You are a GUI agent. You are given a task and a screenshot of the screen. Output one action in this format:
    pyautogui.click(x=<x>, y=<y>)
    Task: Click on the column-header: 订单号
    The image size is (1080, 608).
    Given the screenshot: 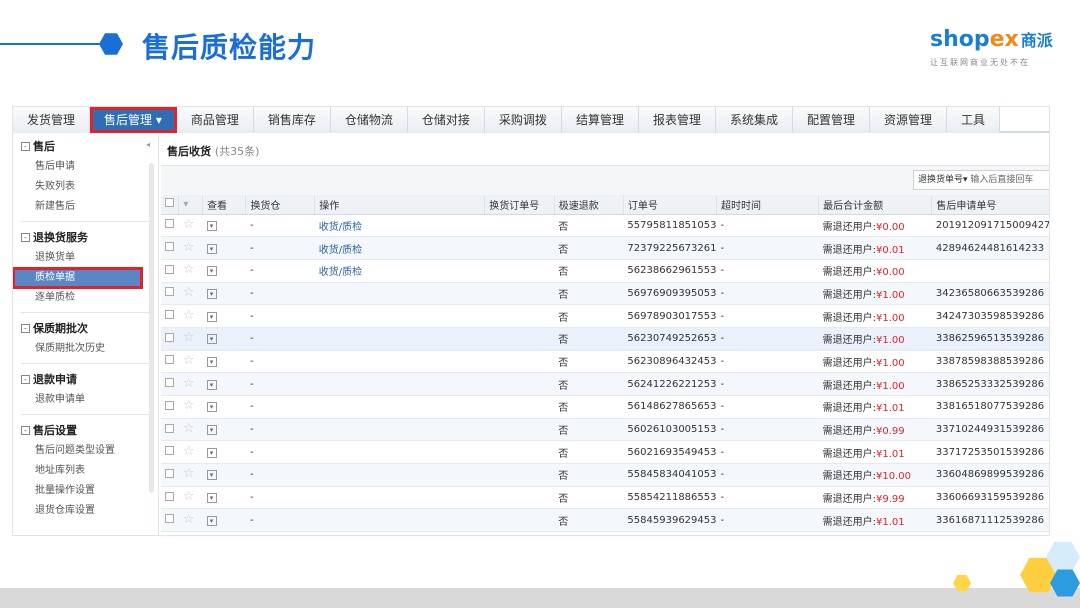 What is the action you would take?
    pyautogui.click(x=670, y=205)
    